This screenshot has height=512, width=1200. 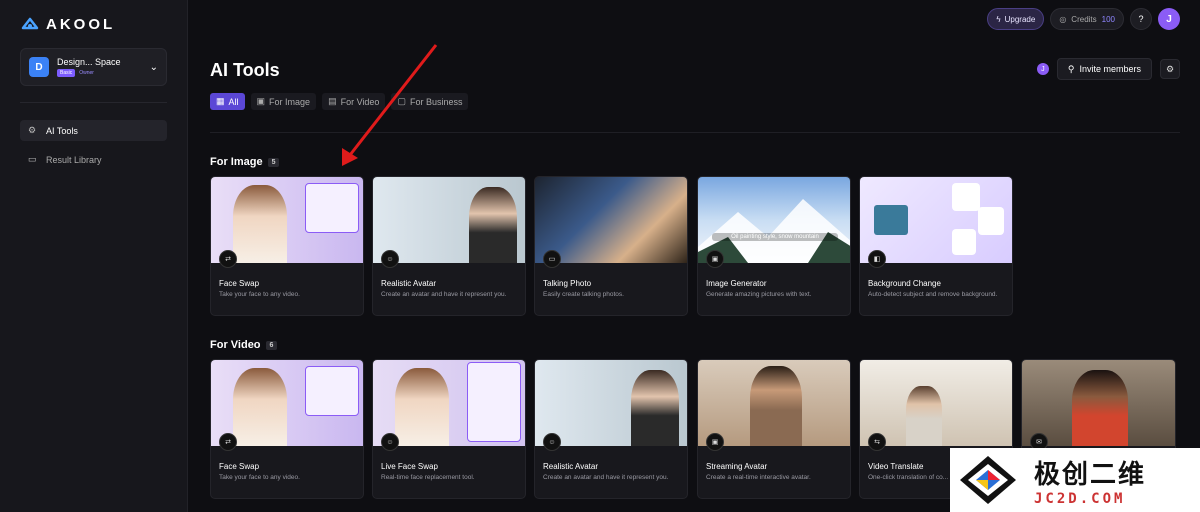 I want to click on tool-card-face-swap: ⇄ Face Swap Take your face to any video., so click(x=287, y=246).